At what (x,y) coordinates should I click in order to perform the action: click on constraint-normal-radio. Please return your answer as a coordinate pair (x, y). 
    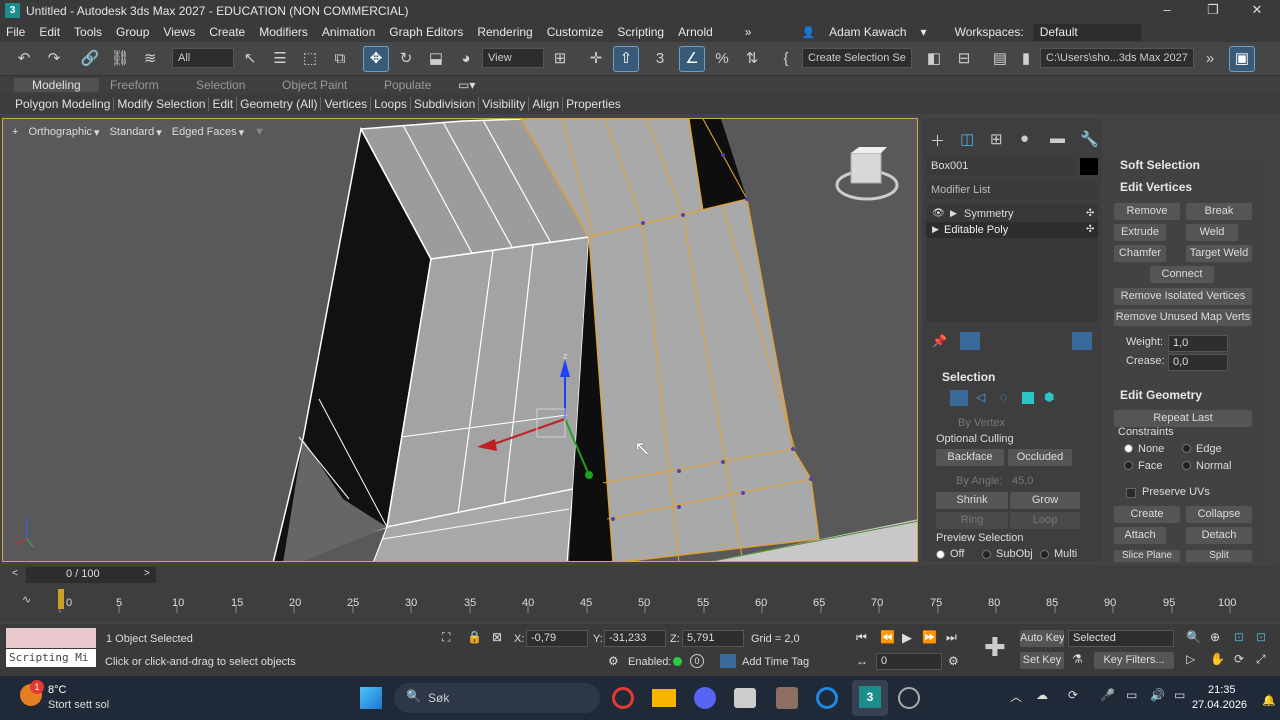
    Looking at the image, I should click on (1186, 465).